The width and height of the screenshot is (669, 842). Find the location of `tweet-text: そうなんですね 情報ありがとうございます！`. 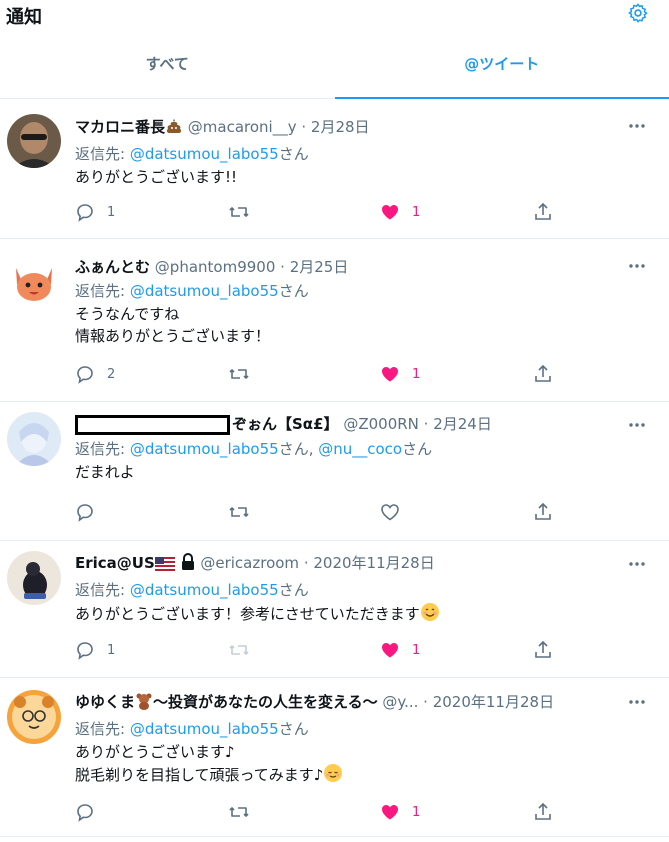

tweet-text: そうなんですね 情報ありがとうございます！ is located at coordinates (173, 325).